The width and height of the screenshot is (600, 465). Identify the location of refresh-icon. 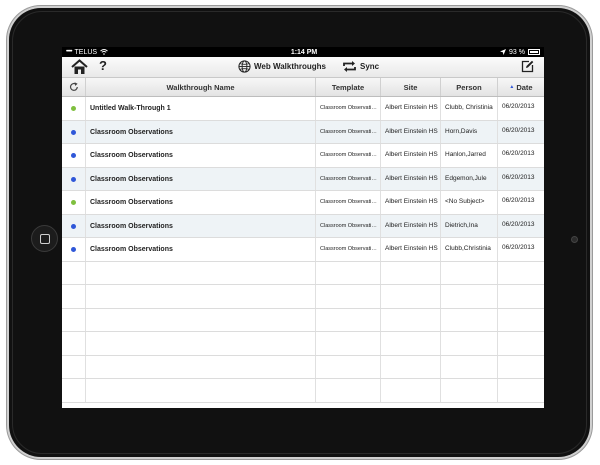
(73, 86).